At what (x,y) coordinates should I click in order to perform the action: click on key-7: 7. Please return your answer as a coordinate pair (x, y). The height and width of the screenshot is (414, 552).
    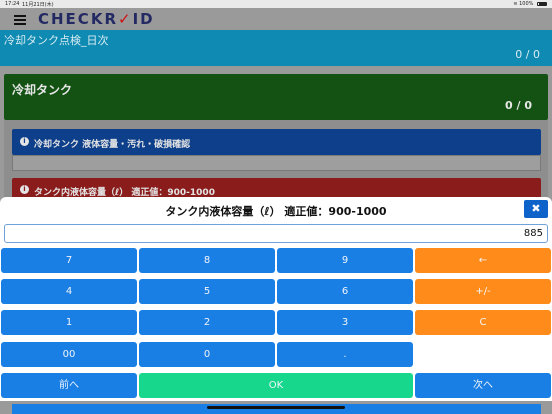
    Looking at the image, I should click on (69, 260).